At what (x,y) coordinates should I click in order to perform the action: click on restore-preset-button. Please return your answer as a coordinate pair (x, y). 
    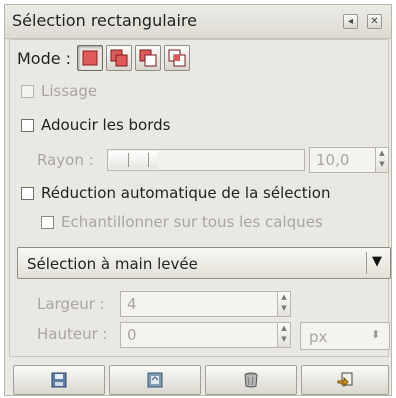
    Looking at the image, I should click on (155, 380).